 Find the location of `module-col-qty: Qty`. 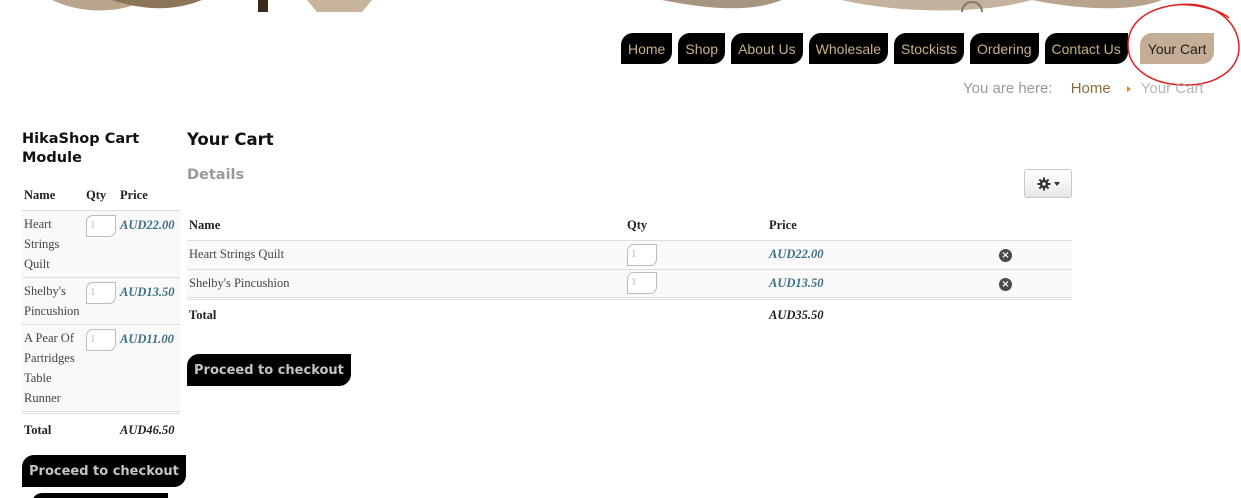

module-col-qty: Qty is located at coordinates (101, 196).